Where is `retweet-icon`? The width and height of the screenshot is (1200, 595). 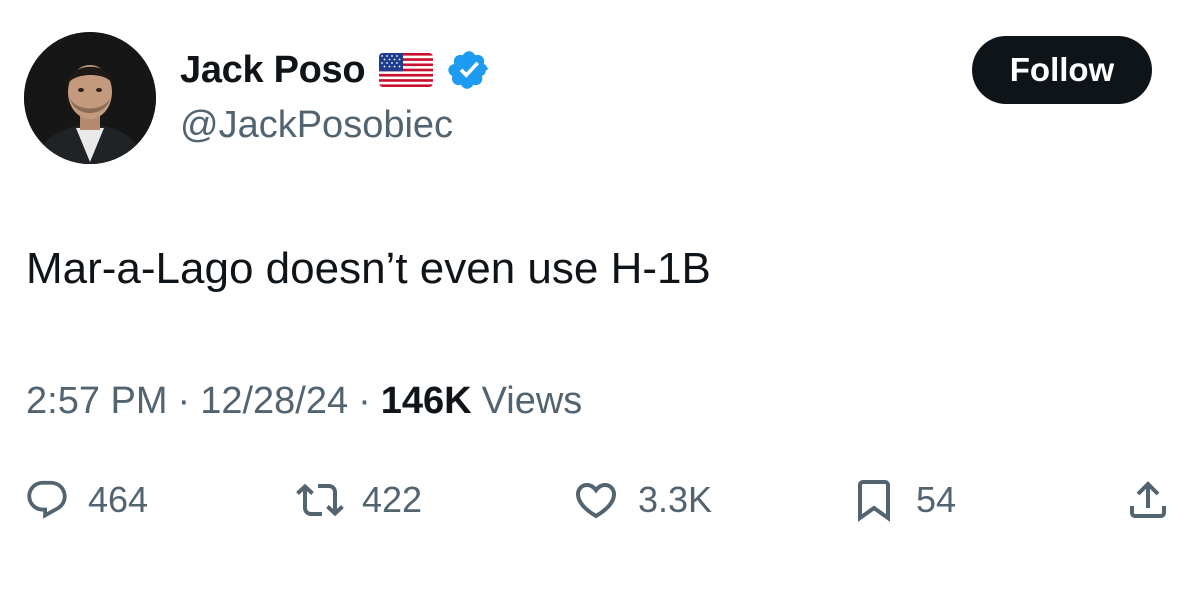 retweet-icon is located at coordinates (320, 500).